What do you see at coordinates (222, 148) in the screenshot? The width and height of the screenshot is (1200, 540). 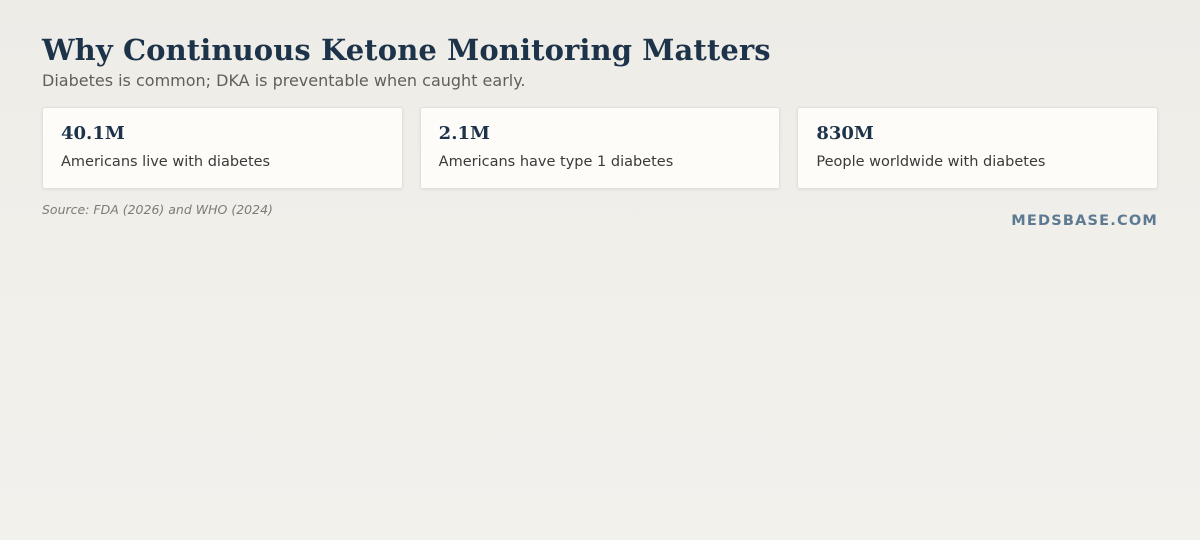 I see `stat-card-us-diabetes: 40.1M Americans live with diabetes` at bounding box center [222, 148].